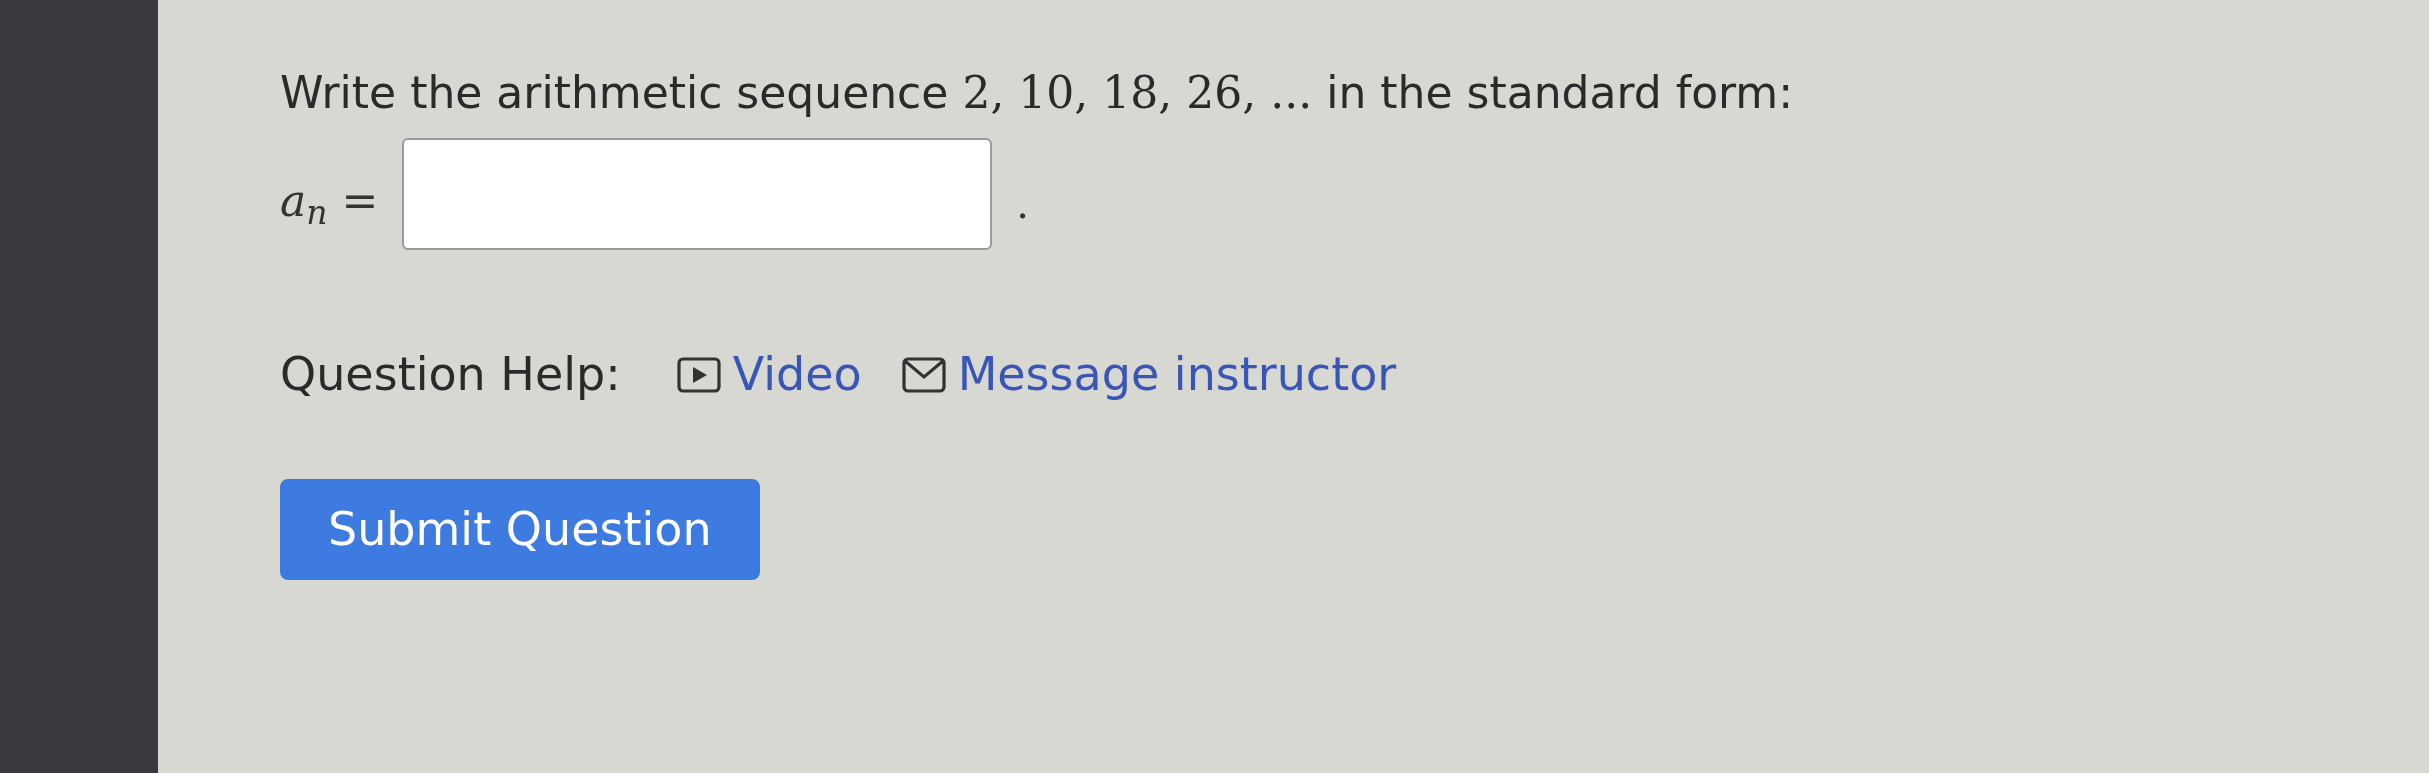 This screenshot has height=773, width=2429. What do you see at coordinates (923, 374) in the screenshot?
I see `envelope-icon` at bounding box center [923, 374].